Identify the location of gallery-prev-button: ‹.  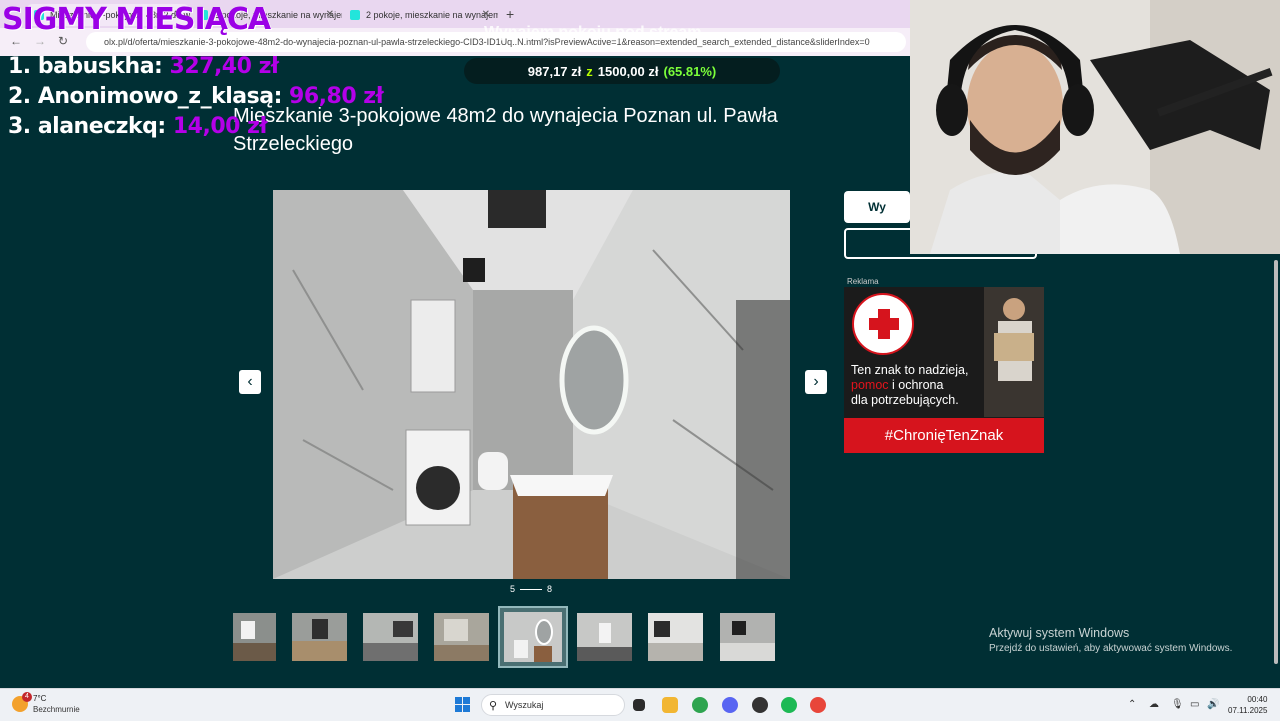
(250, 382).